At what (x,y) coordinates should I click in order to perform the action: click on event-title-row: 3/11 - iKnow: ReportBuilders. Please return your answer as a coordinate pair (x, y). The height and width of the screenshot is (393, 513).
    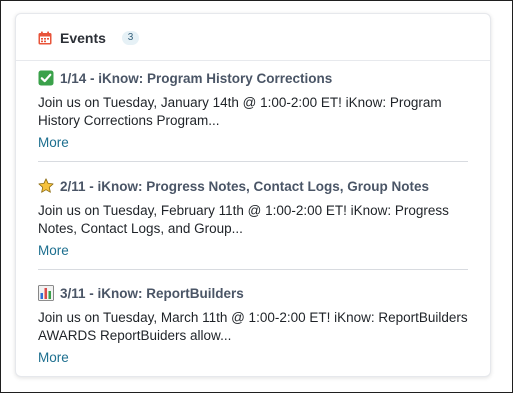
    Looking at the image, I should click on (253, 294).